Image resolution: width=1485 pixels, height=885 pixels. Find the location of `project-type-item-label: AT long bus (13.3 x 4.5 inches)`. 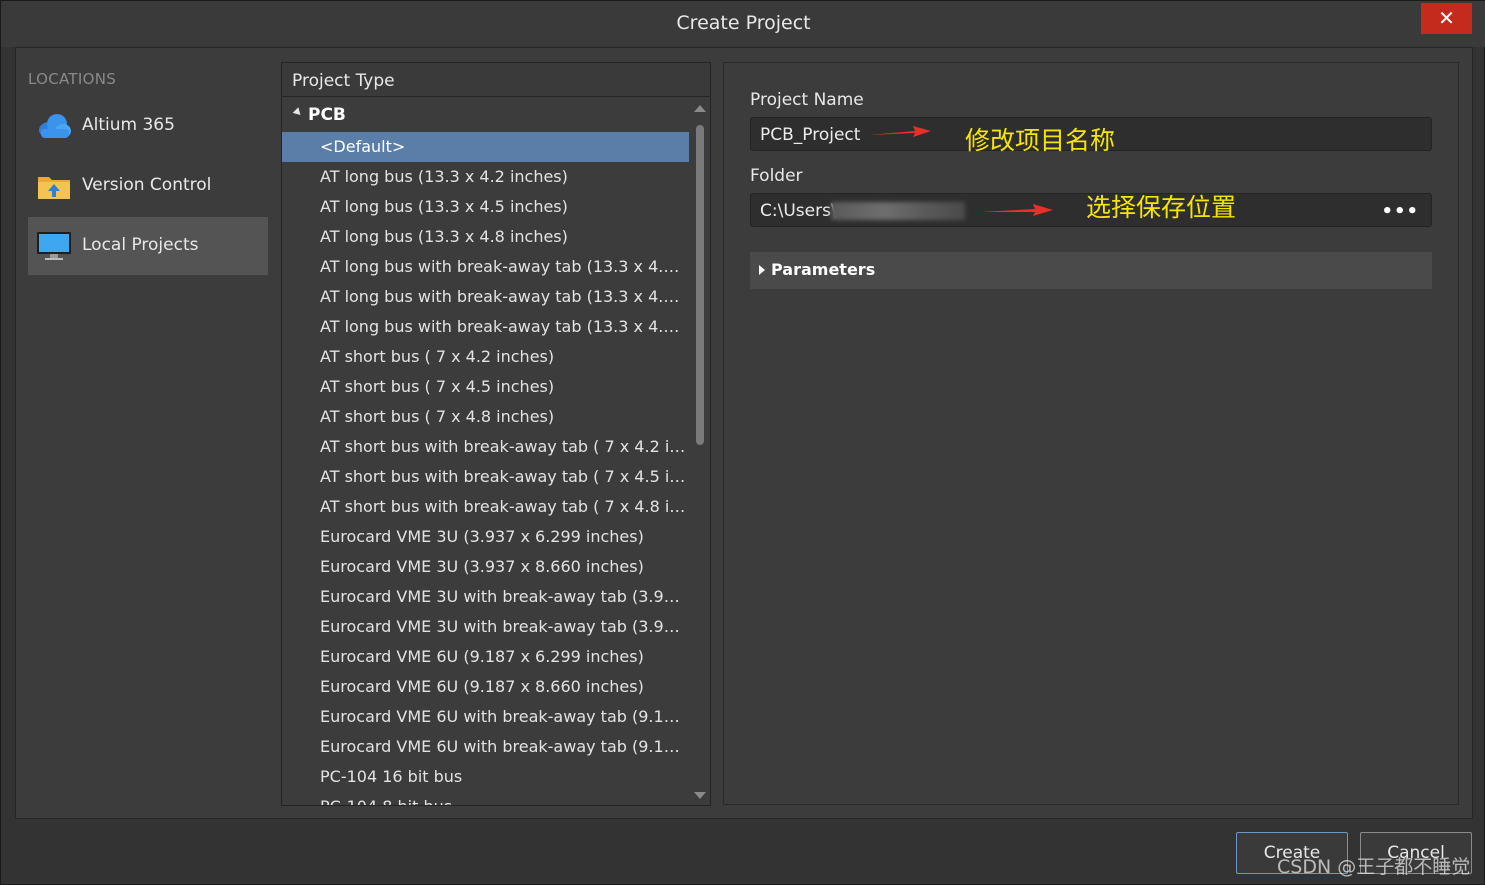

project-type-item-label: AT long bus (13.3 x 4.5 inches) is located at coordinates (444, 206).